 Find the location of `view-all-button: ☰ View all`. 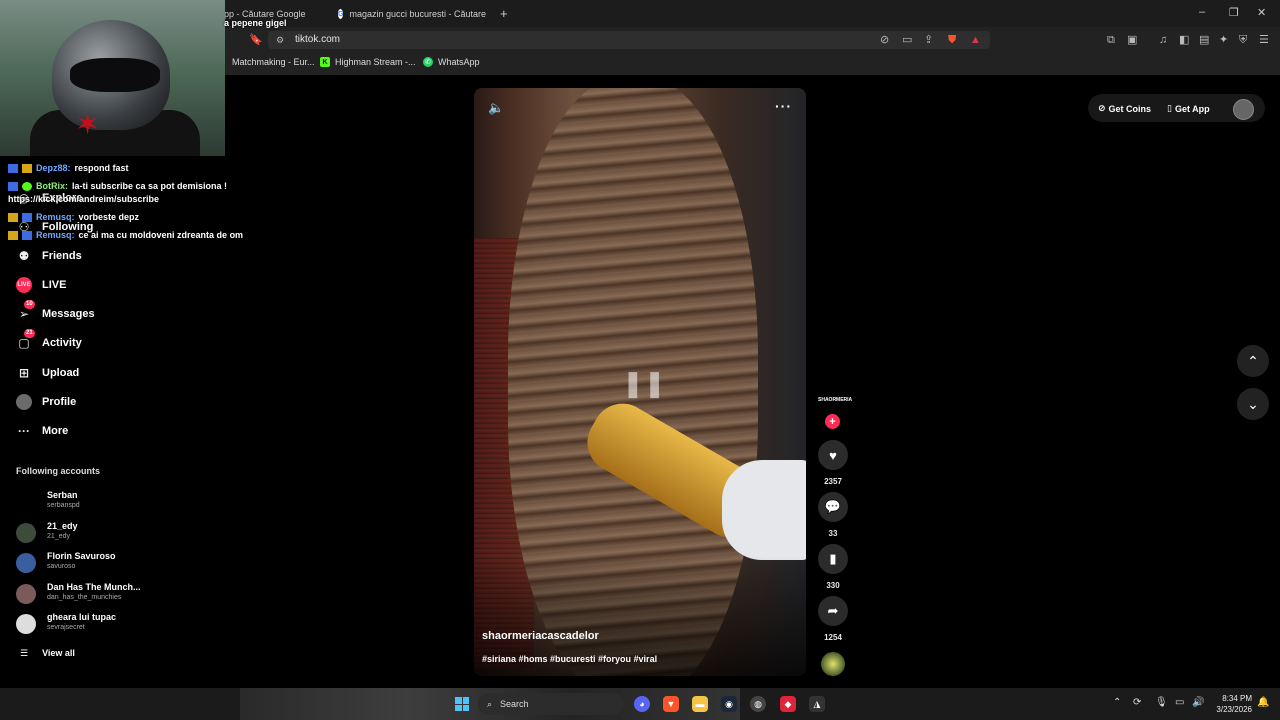

view-all-button: ☰ View all is located at coordinates (47, 653).